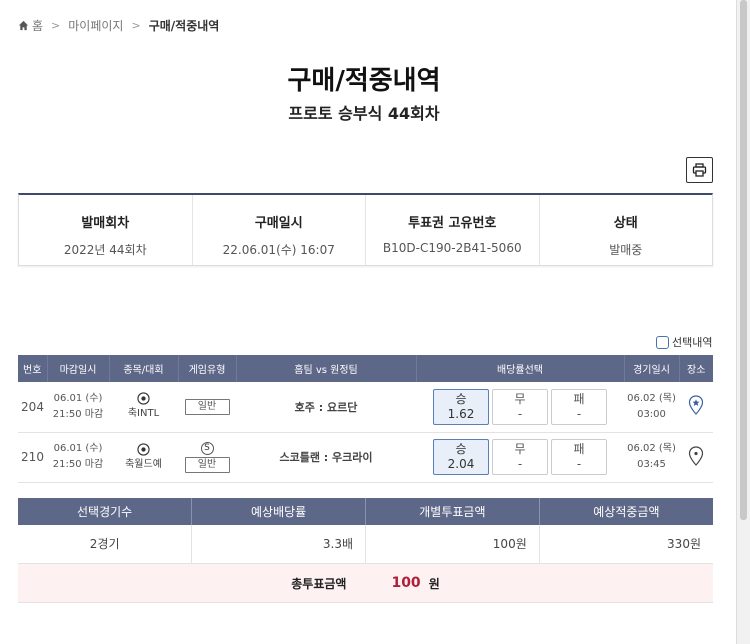 The height and width of the screenshot is (644, 750). I want to click on deadline-cell: 06.01 (수) 21:50 마감, so click(78, 407).